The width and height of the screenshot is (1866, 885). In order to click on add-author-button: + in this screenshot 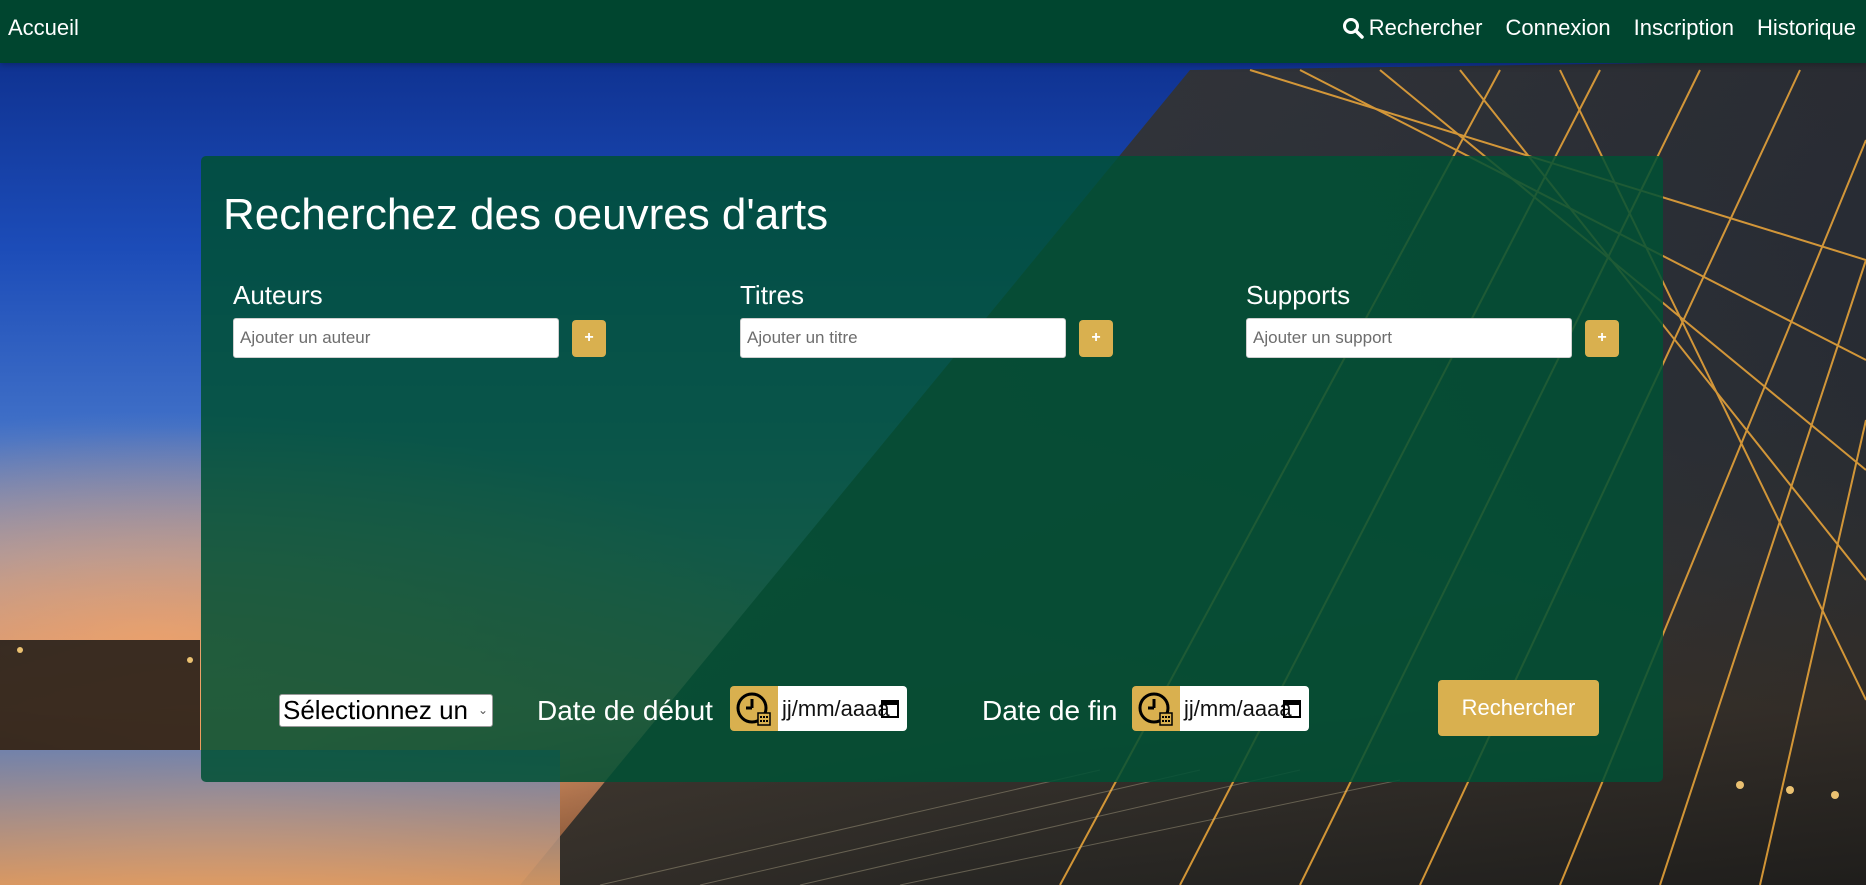, I will do `click(589, 338)`.